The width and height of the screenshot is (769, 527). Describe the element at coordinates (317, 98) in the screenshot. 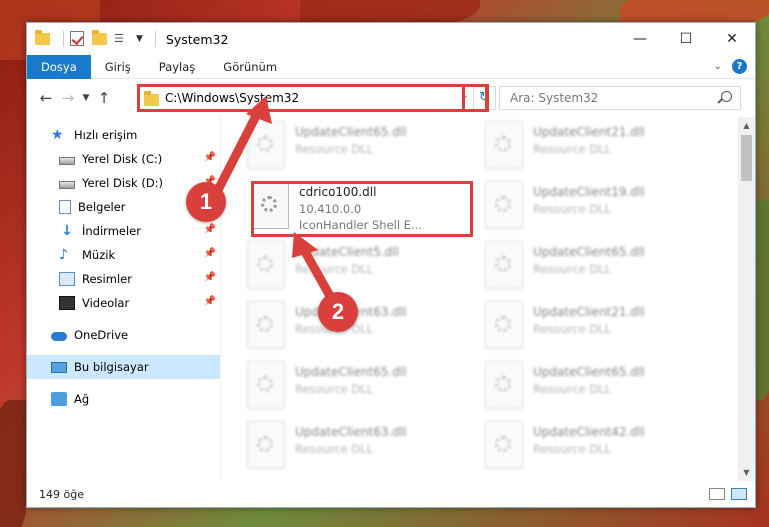

I see `address-bar: C:\Windows\System32 ⌄ ↻` at that location.